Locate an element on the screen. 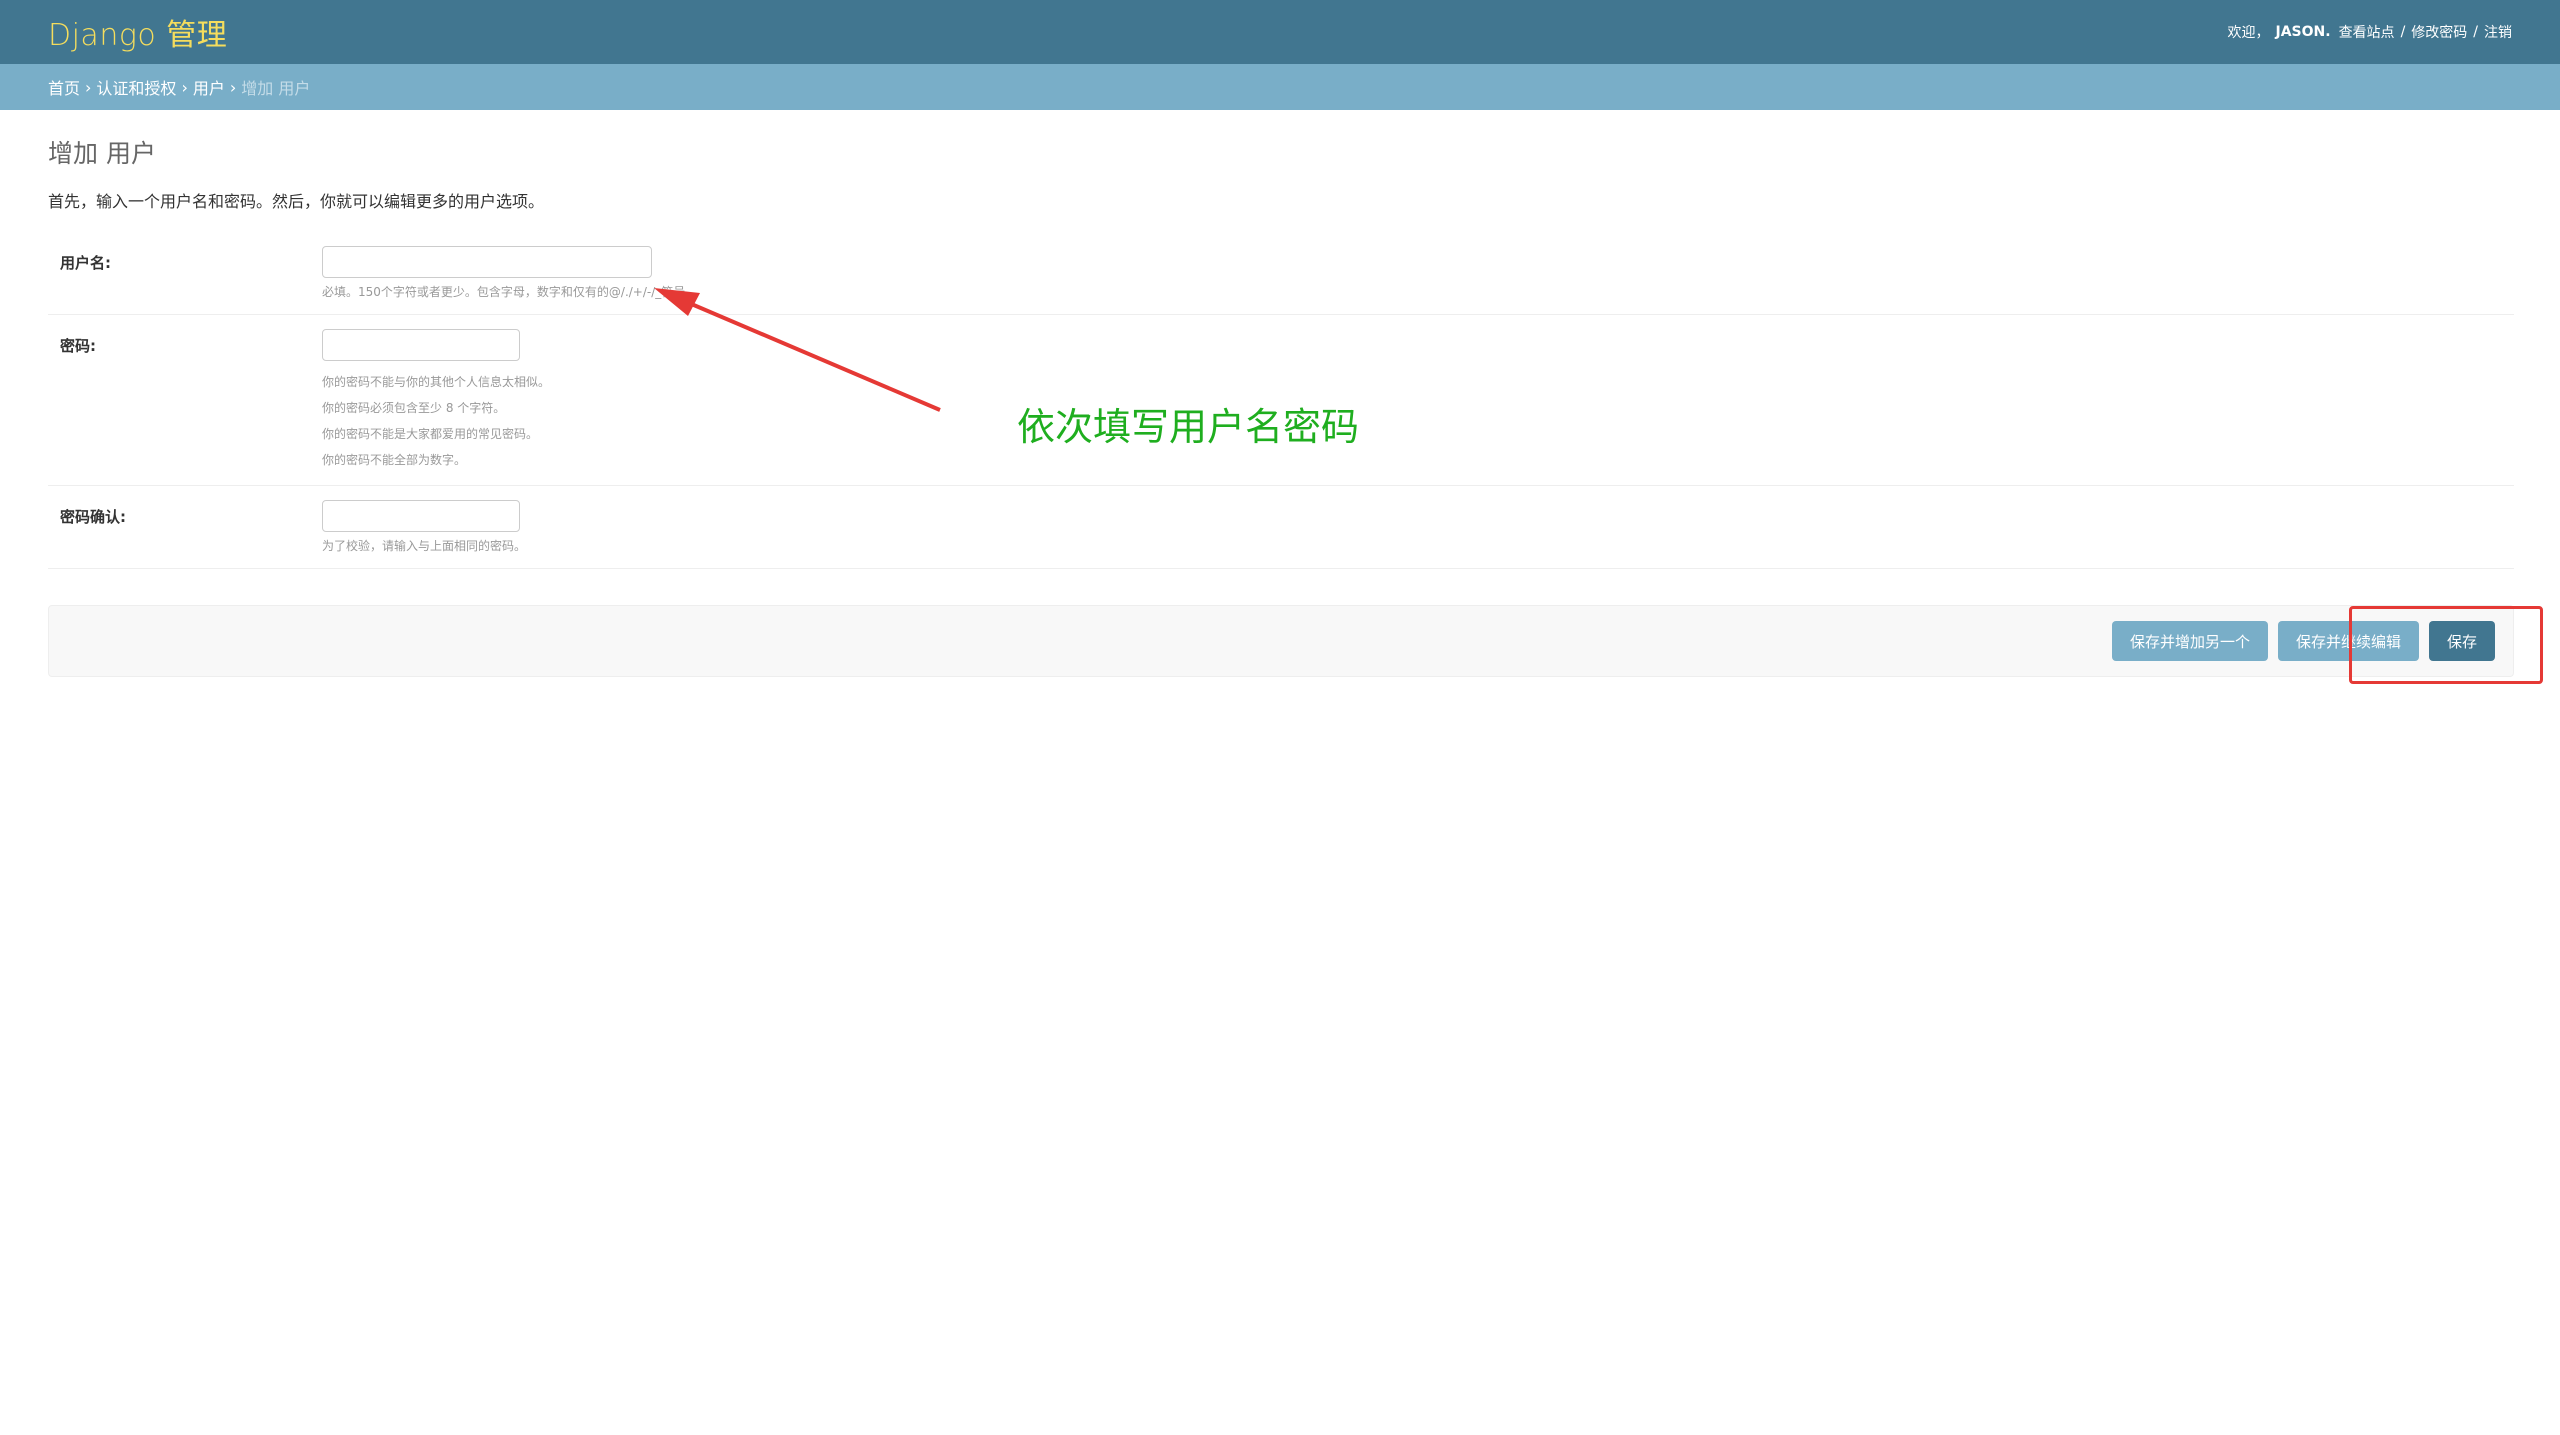  page-title: 增加 用户 is located at coordinates (102, 153).